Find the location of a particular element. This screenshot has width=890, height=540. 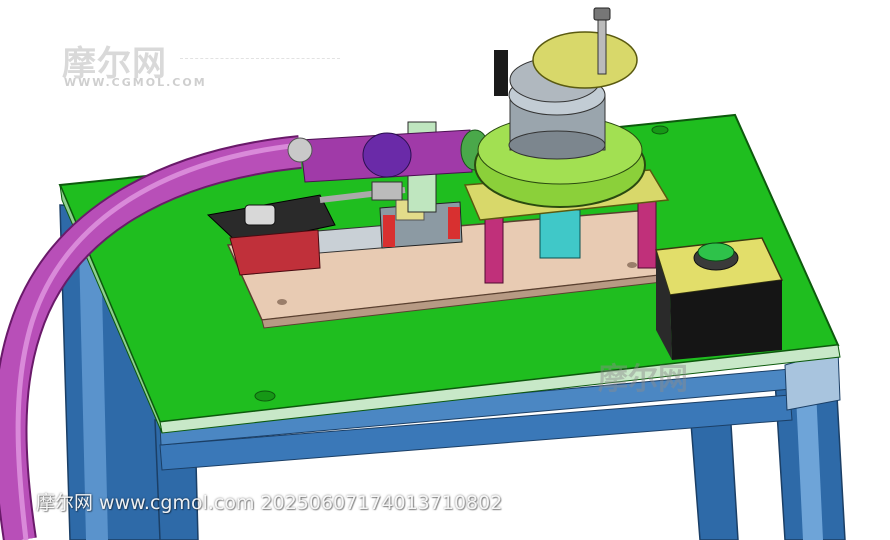

watermark-logo-center: 摩尔网 is located at coordinates (643, 379).